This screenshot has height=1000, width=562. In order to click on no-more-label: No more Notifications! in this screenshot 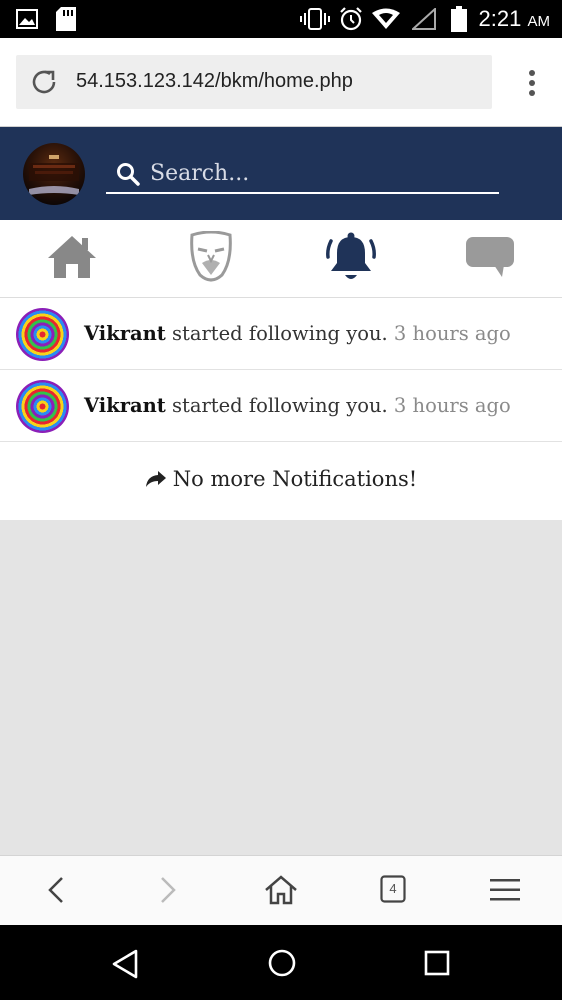, I will do `click(295, 479)`.